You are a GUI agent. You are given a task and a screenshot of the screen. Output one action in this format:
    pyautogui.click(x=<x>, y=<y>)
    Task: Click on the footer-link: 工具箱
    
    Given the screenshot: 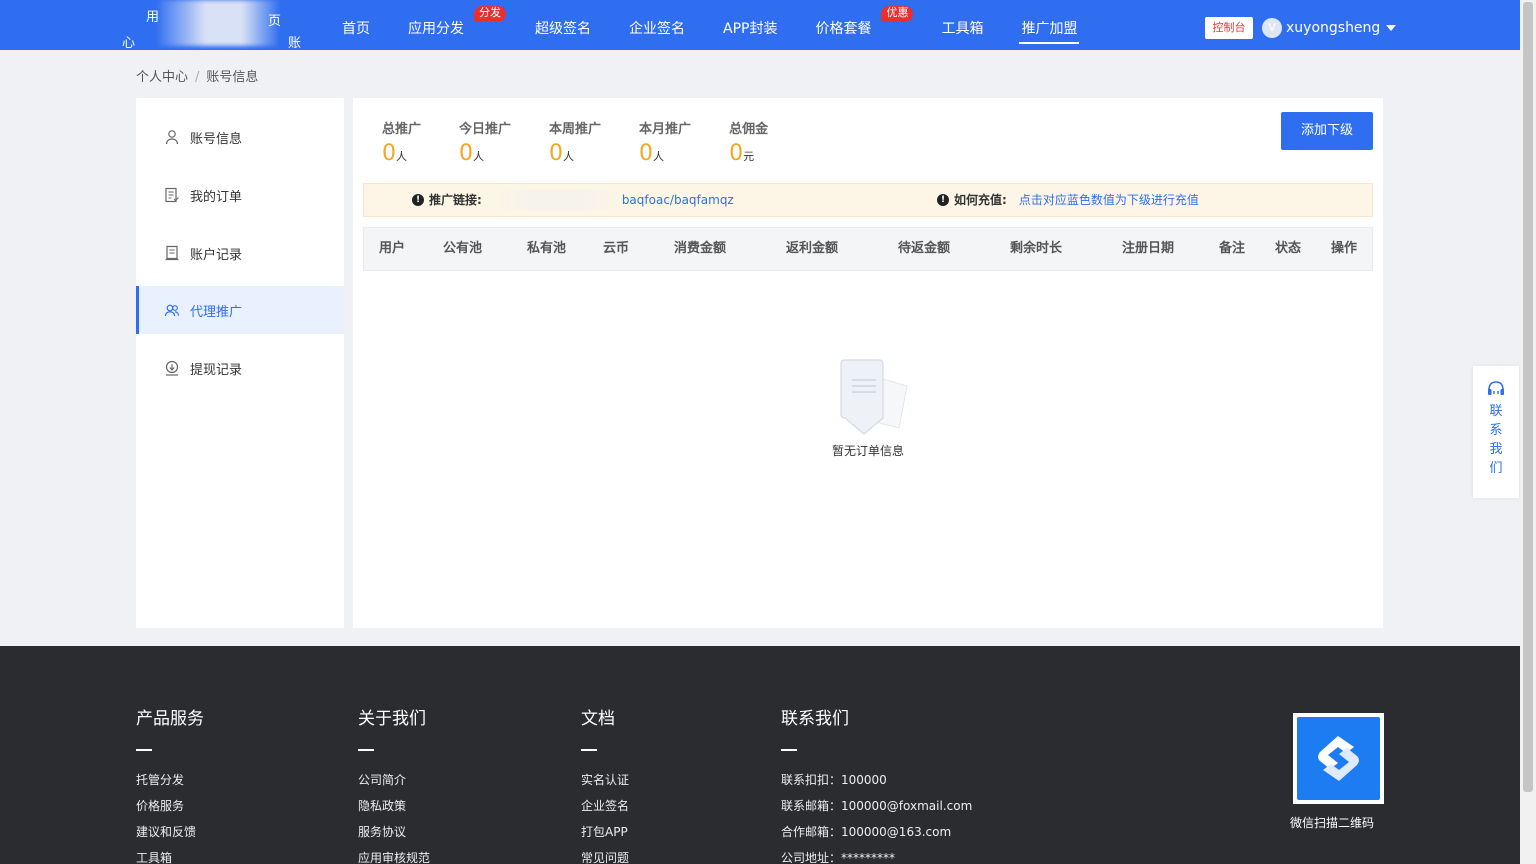 What is the action you would take?
    pyautogui.click(x=170, y=854)
    